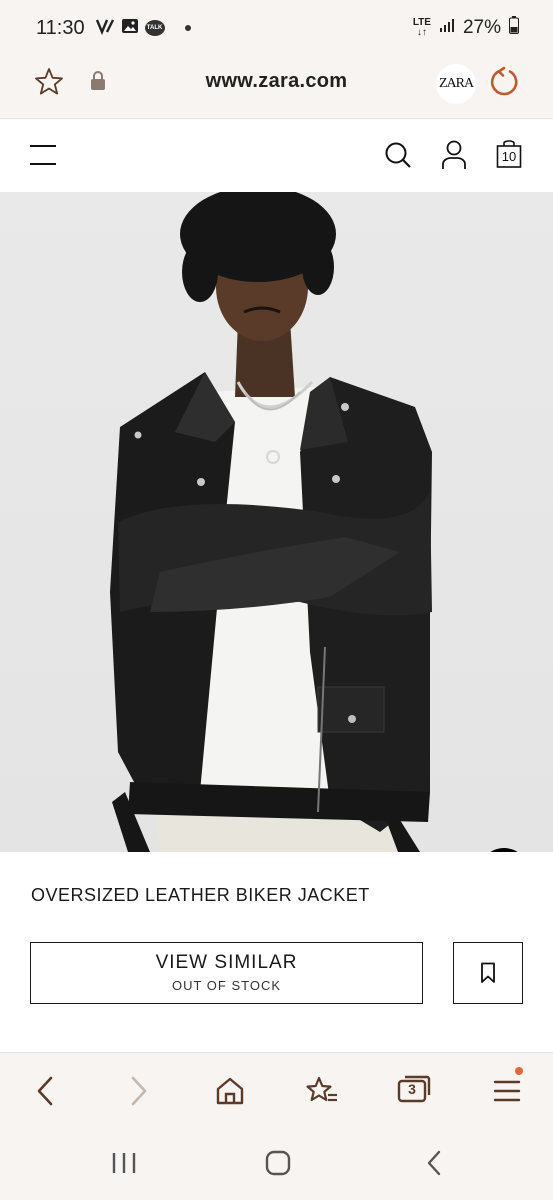 The height and width of the screenshot is (1200, 553). Describe the element at coordinates (398, 157) in the screenshot. I see `search-icon` at that location.